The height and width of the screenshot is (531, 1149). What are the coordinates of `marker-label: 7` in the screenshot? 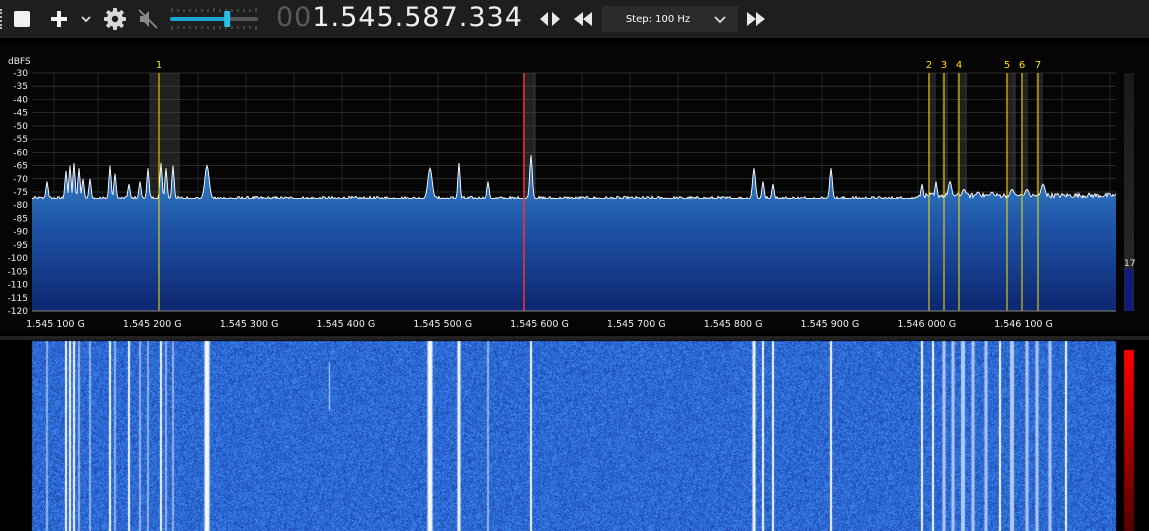 It's located at (1038, 65).